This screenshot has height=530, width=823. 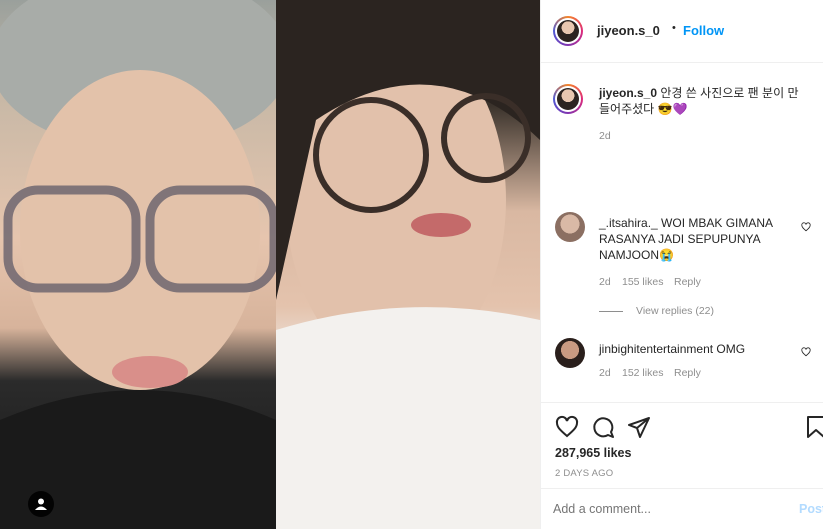 I want to click on comment-likes: 152 likes, so click(x=642, y=373).